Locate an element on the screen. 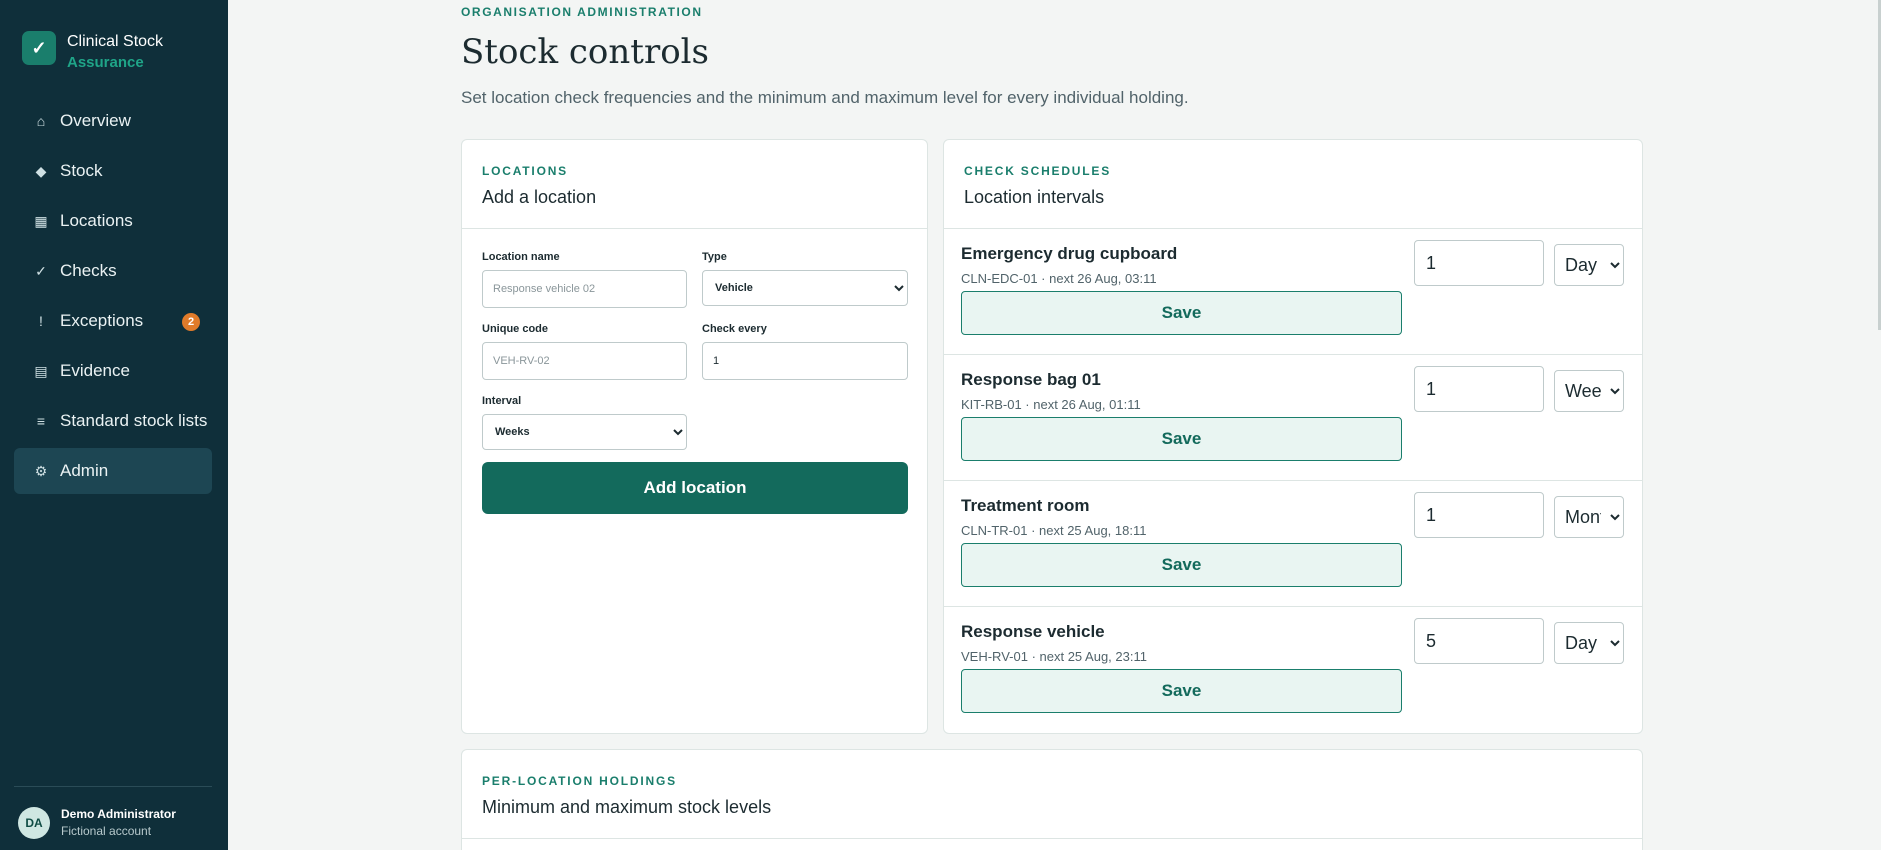 This screenshot has width=1881, height=850. sidebar-item-overview: ⌂ Overview is located at coordinates (113, 121).